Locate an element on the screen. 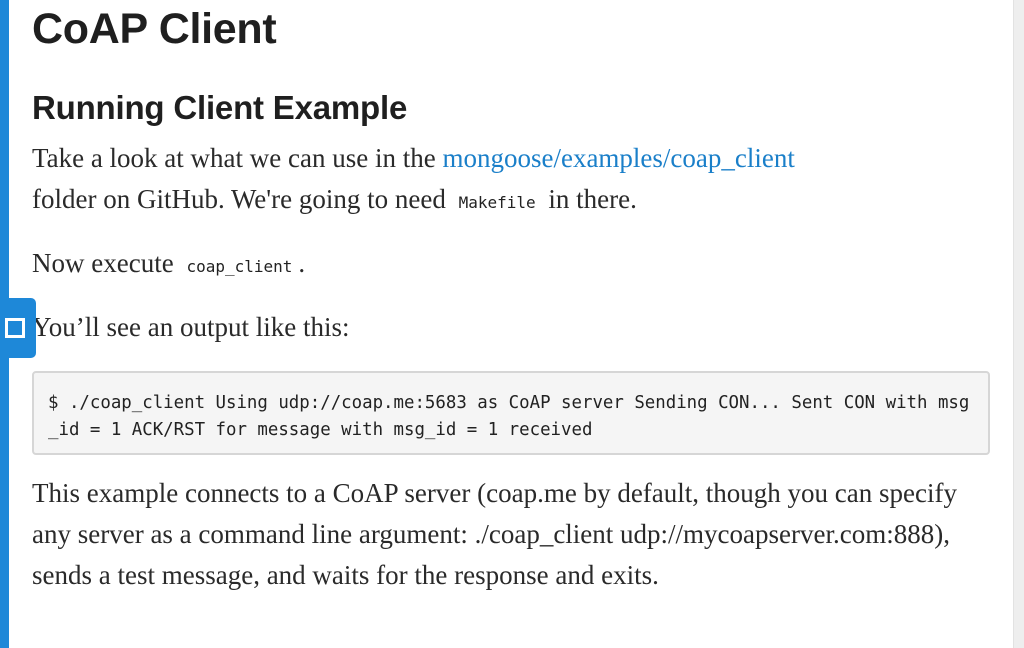 The width and height of the screenshot is (1024, 648). intro-mid-text: folder on GitHub. We're going to need is located at coordinates (242, 199).